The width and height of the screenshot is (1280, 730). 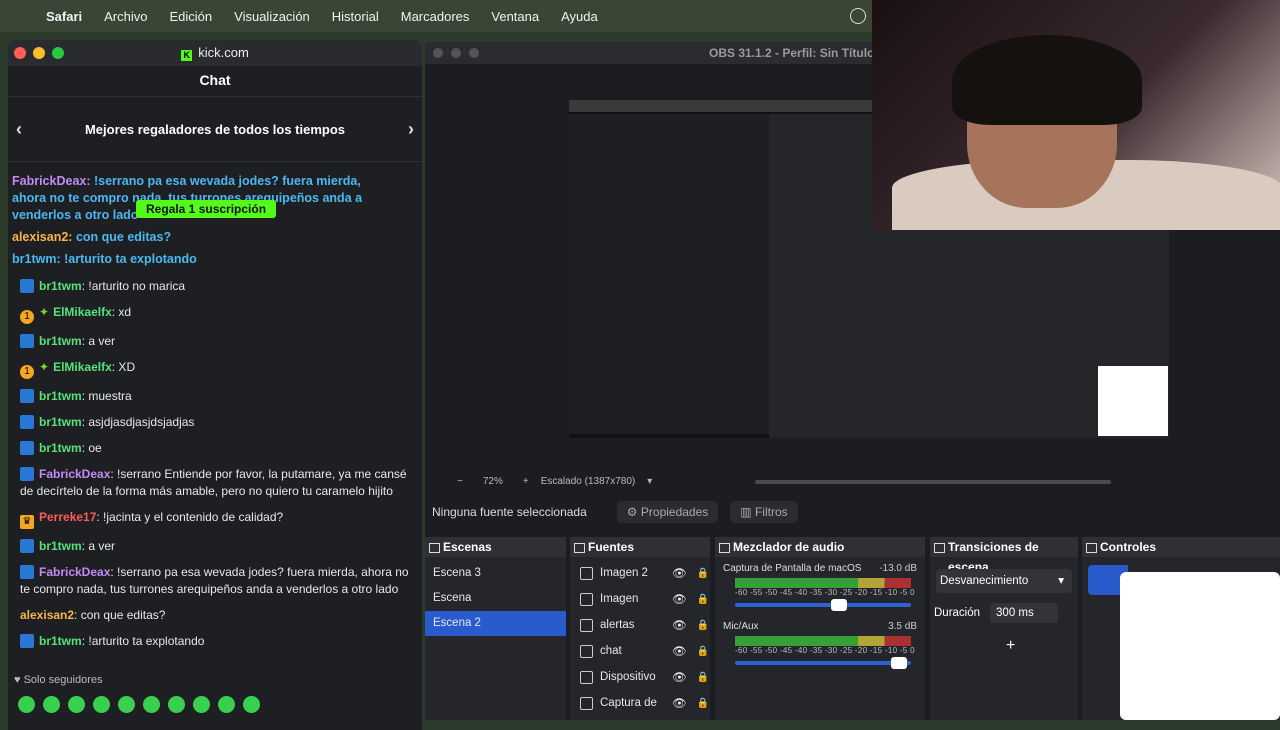 I want to click on mixer-title: Mezclador de audio, so click(x=820, y=547).